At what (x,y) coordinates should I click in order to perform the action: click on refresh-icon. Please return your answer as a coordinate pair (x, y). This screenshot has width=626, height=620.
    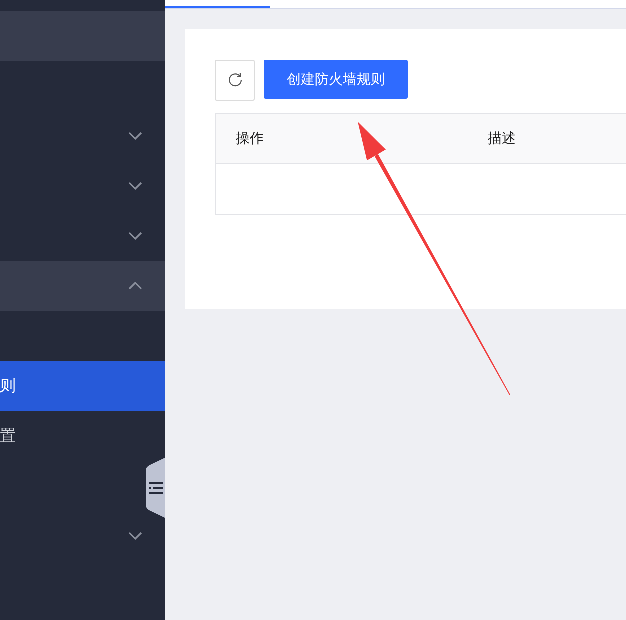
    Looking at the image, I should click on (235, 80).